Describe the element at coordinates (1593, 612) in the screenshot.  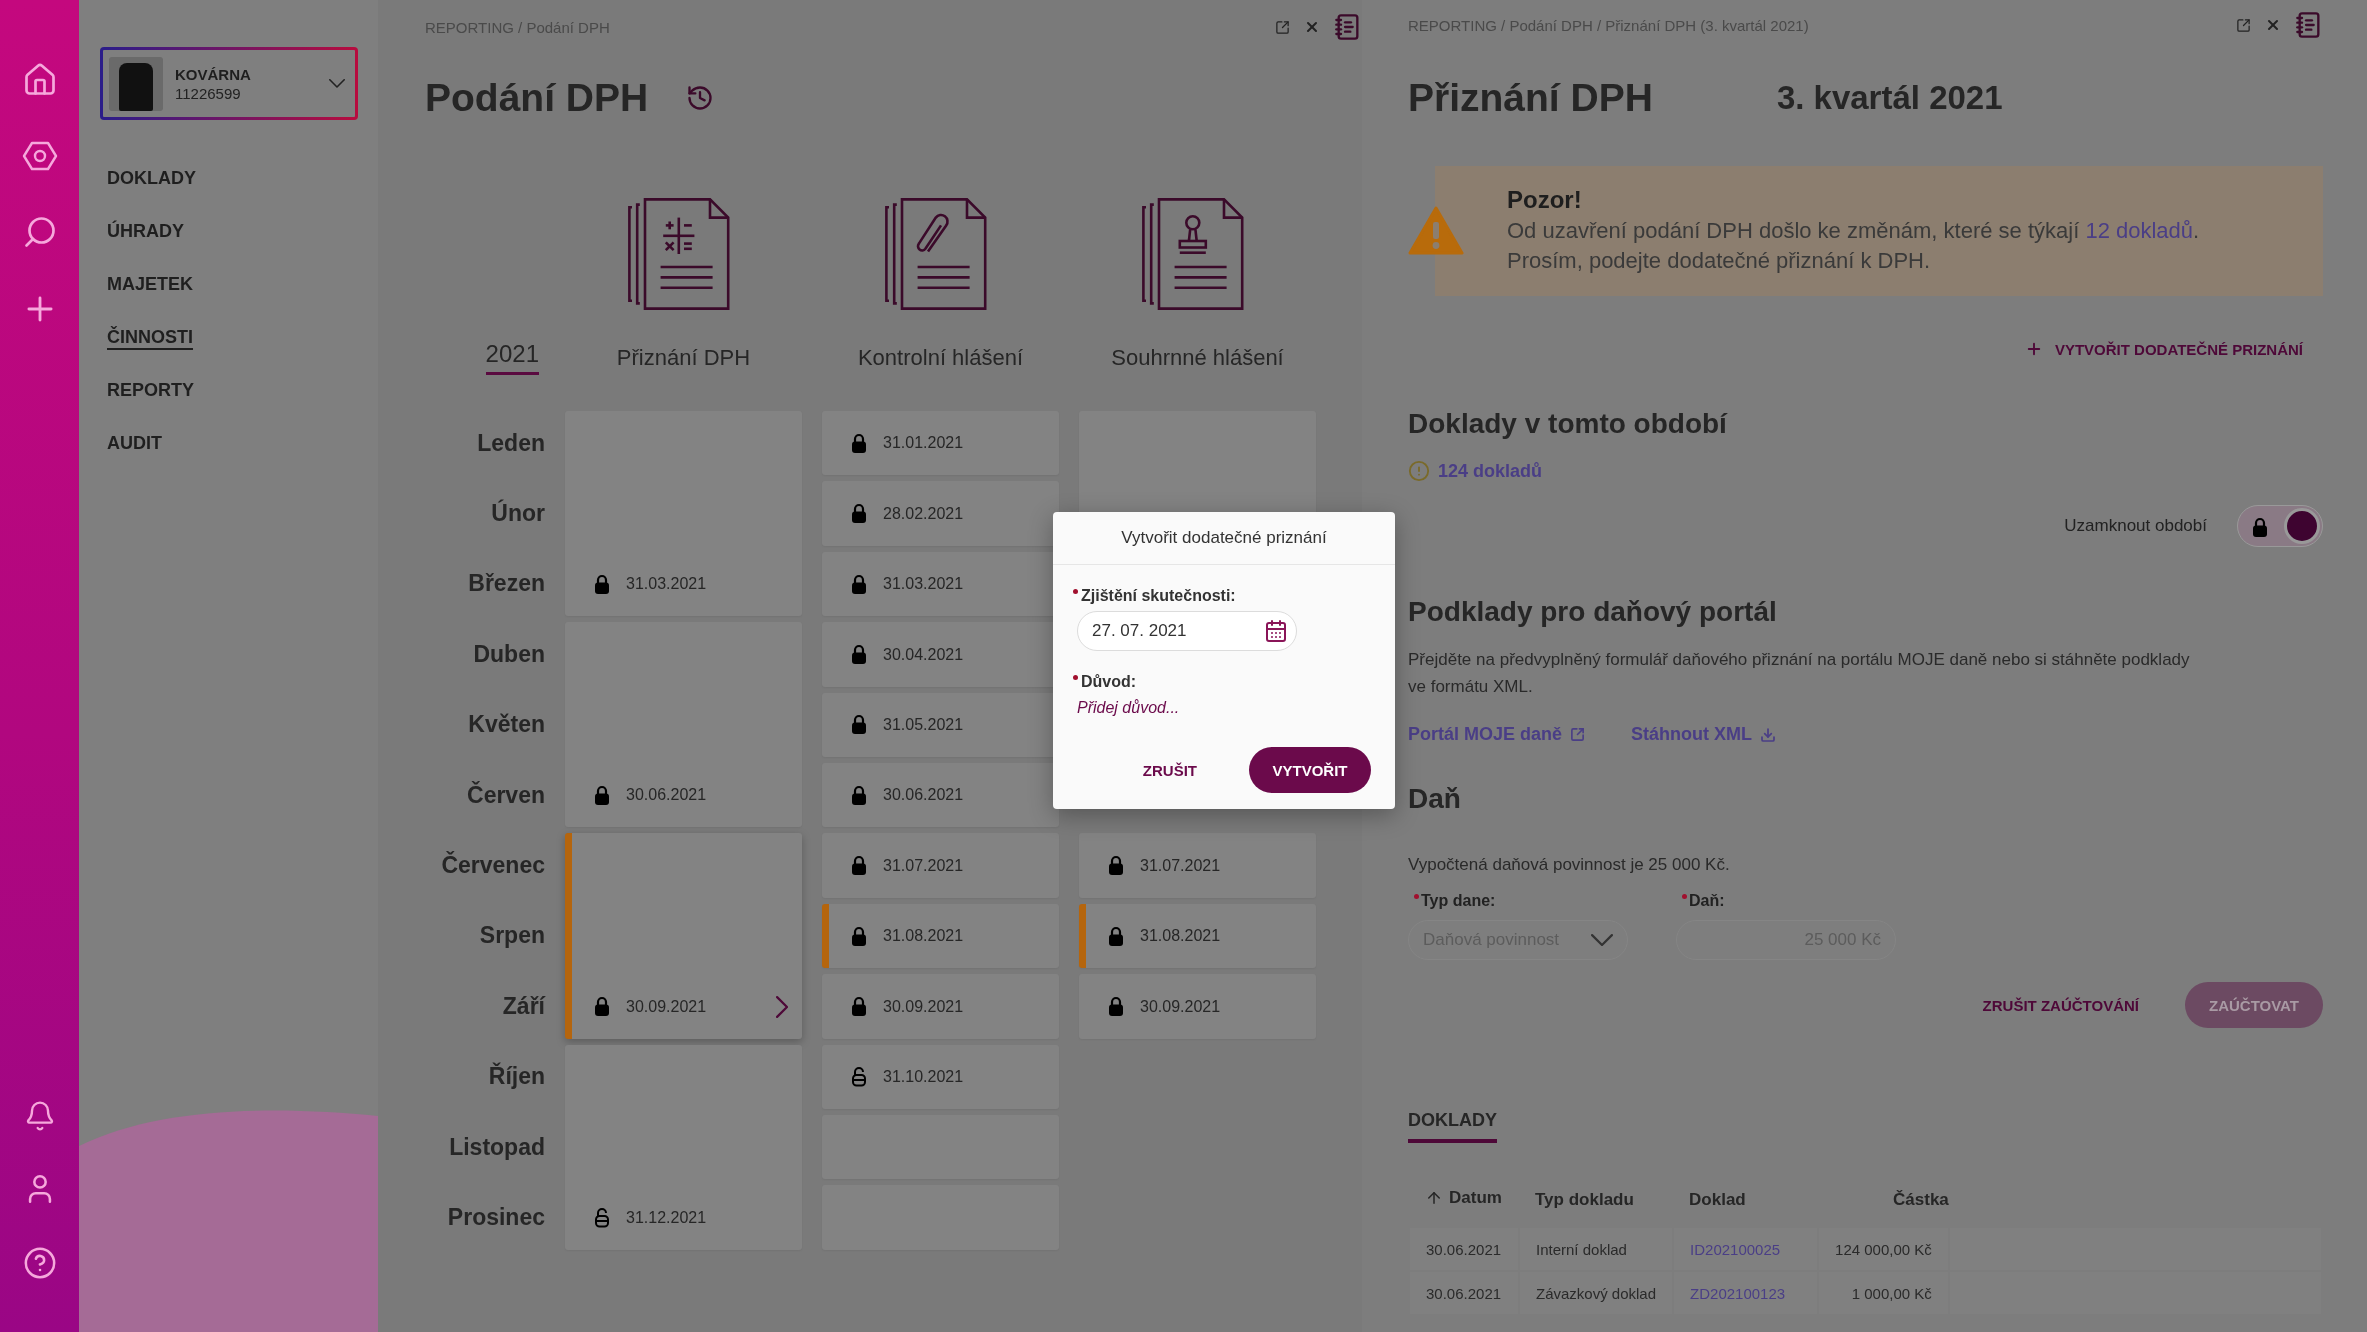
I see `section-heading: Podklady pro daňový portál` at that location.